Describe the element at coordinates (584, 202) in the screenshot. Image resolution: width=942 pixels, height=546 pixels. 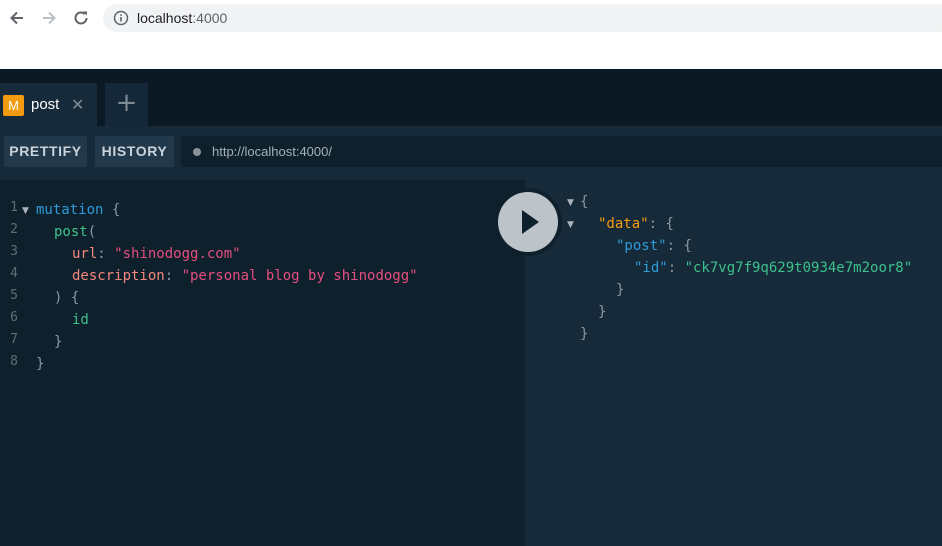
I see `result-line-1: {` at that location.